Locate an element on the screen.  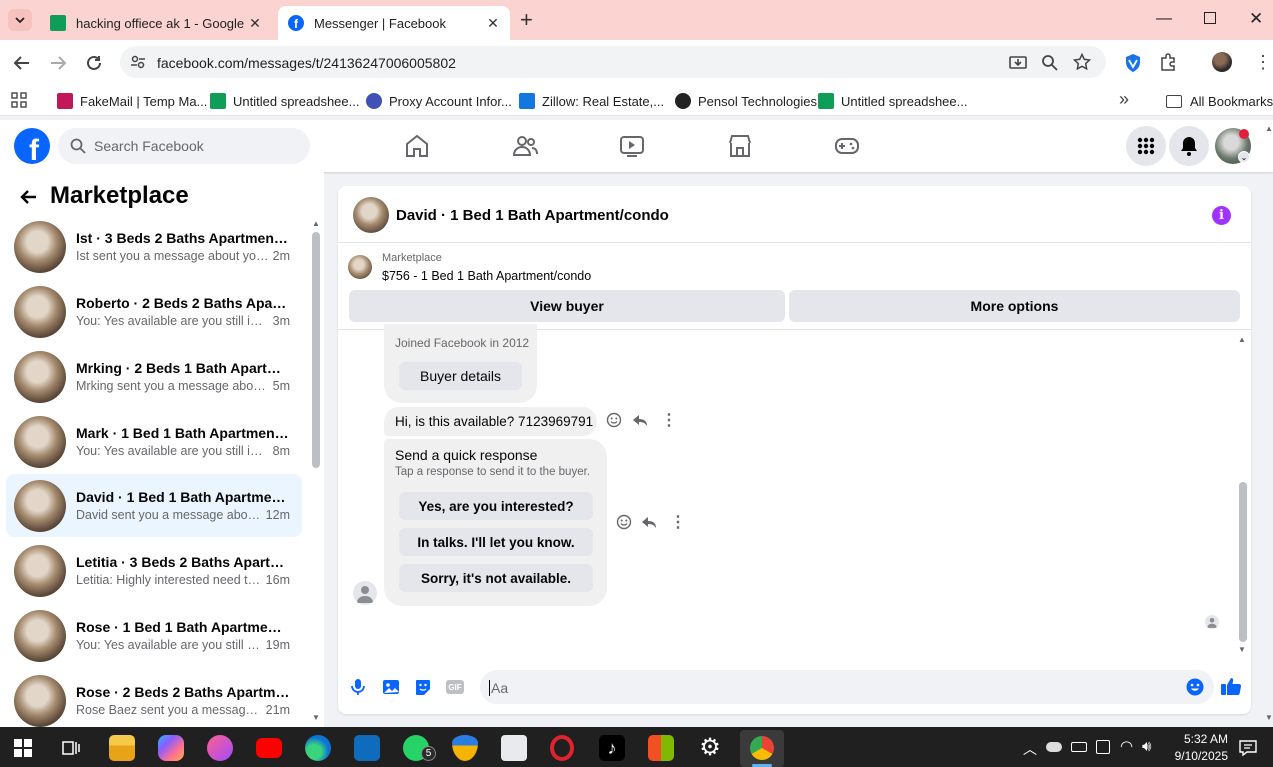
outlook-icon is located at coordinates (367, 748).